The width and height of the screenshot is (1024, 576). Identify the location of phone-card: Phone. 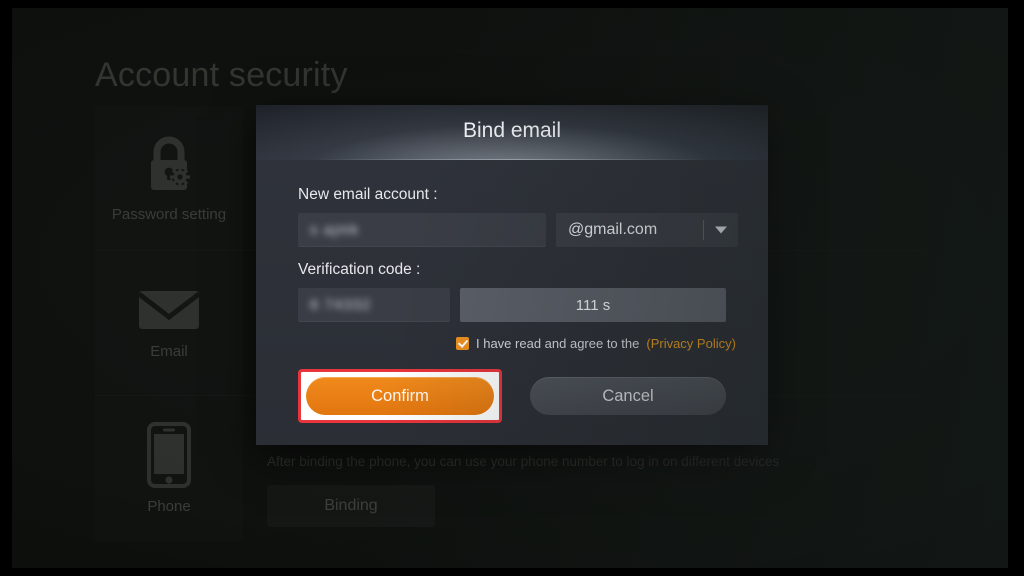
(169, 468).